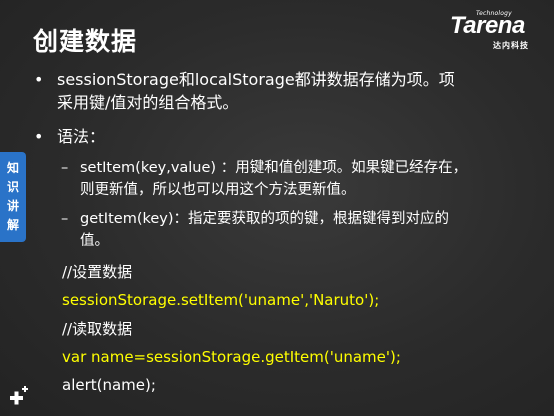 The height and width of the screenshot is (416, 554). I want to click on sub-bullet-line: getItem(key)：指定要获取的项的键，根据键得到对应的, so click(265, 219).